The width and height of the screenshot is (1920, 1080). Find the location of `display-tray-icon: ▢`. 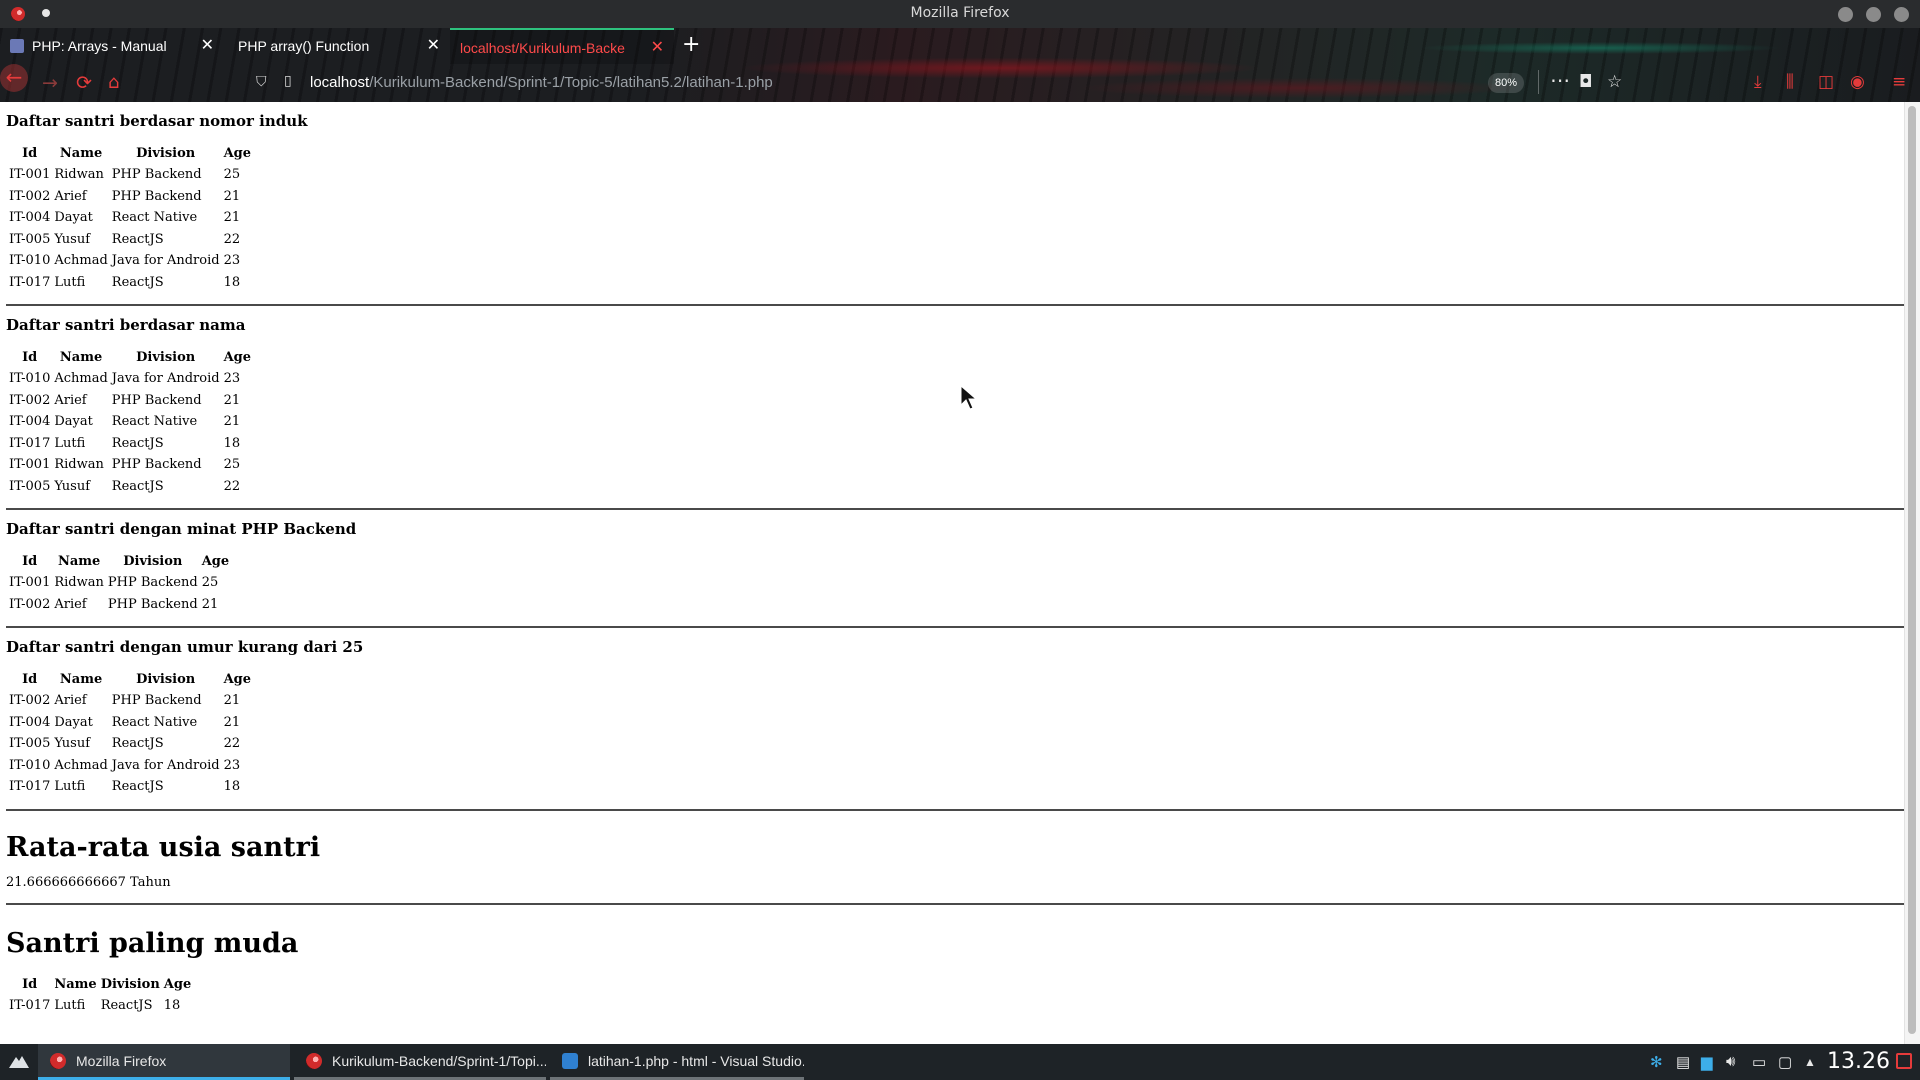

display-tray-icon: ▢ is located at coordinates (1785, 1062).